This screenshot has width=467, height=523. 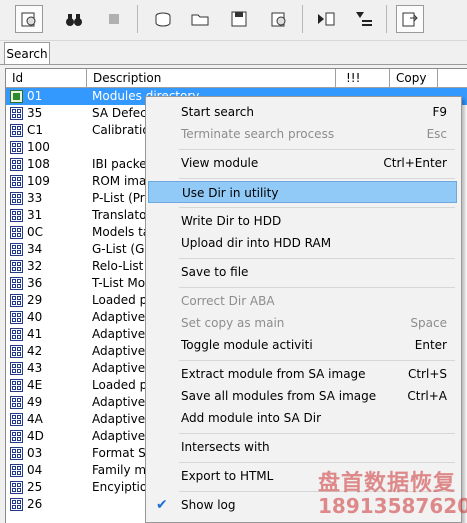 What do you see at coordinates (427, 396) in the screenshot?
I see `menu-shortcut: Ctrl+A` at bounding box center [427, 396].